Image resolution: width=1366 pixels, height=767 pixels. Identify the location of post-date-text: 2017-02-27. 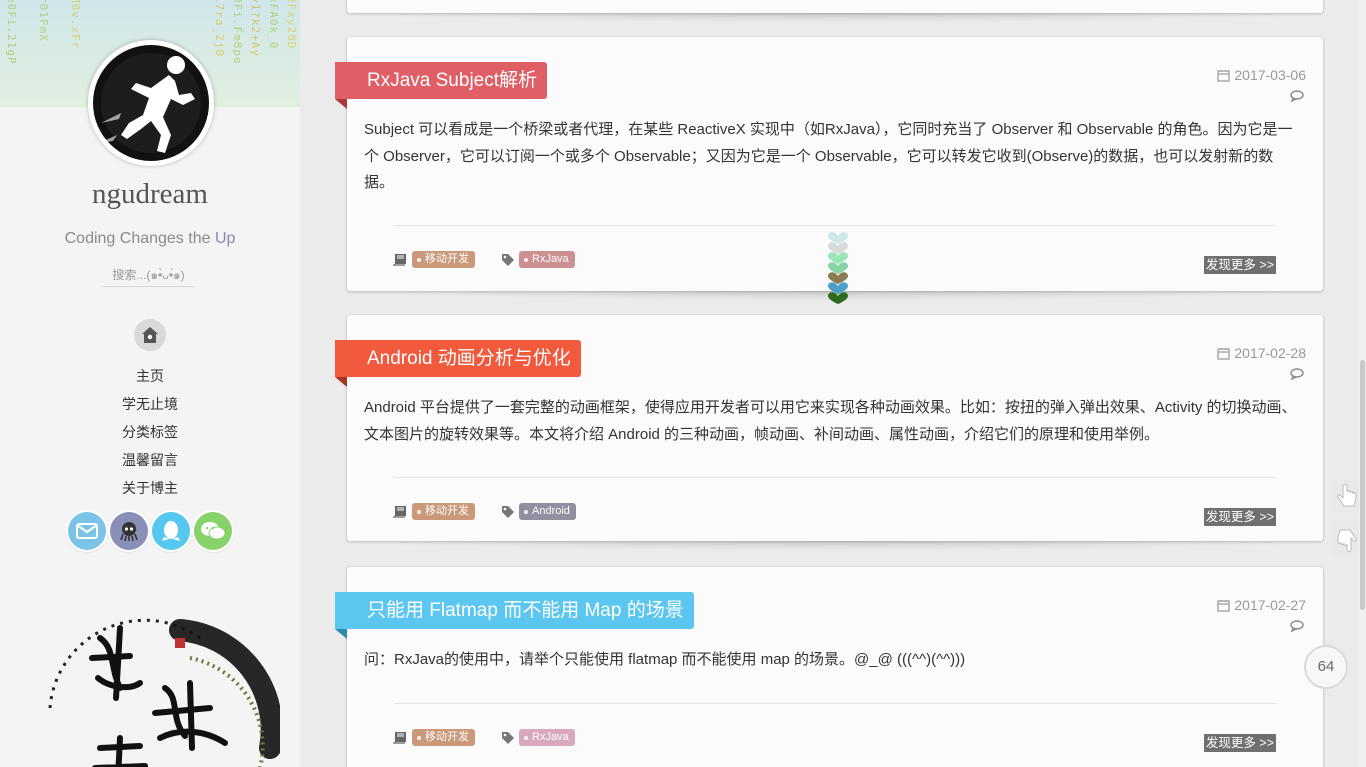
(1270, 605).